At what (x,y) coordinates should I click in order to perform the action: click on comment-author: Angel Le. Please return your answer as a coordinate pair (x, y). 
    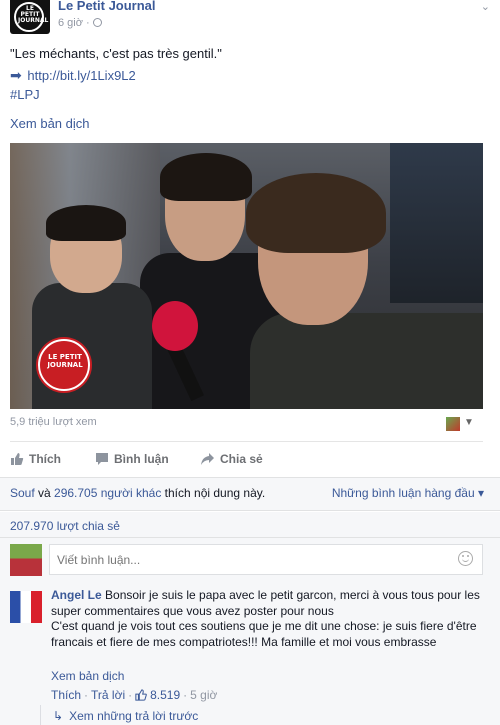
    Looking at the image, I should click on (76, 595).